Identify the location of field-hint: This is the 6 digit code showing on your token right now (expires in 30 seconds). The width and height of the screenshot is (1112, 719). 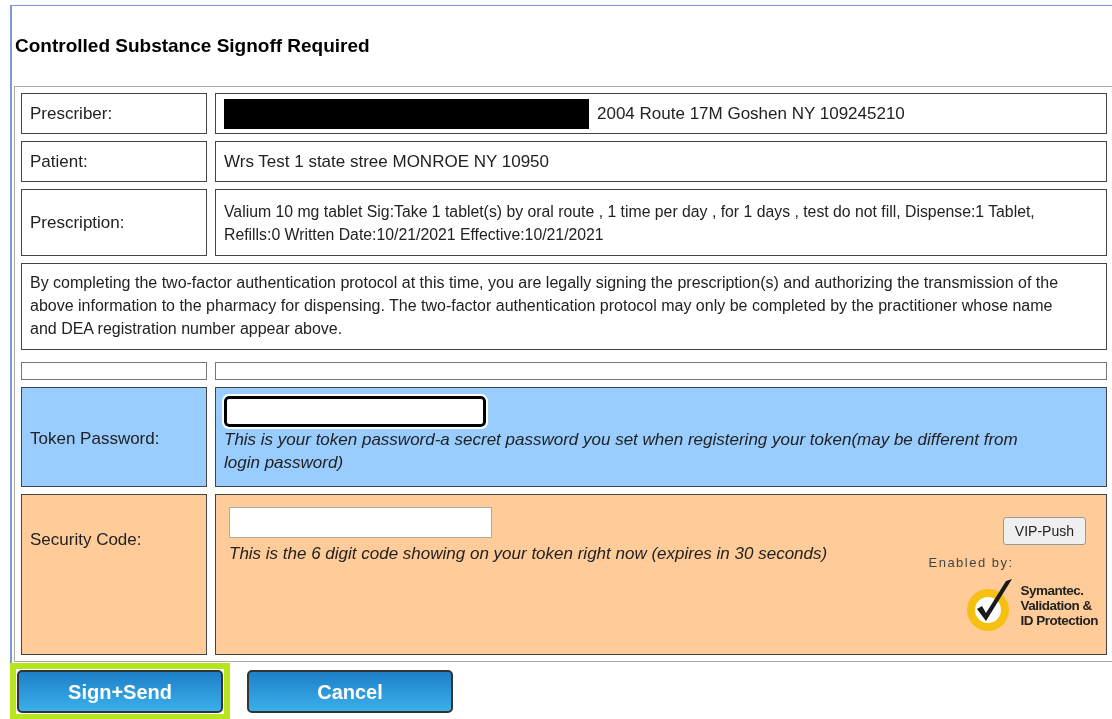
(529, 554).